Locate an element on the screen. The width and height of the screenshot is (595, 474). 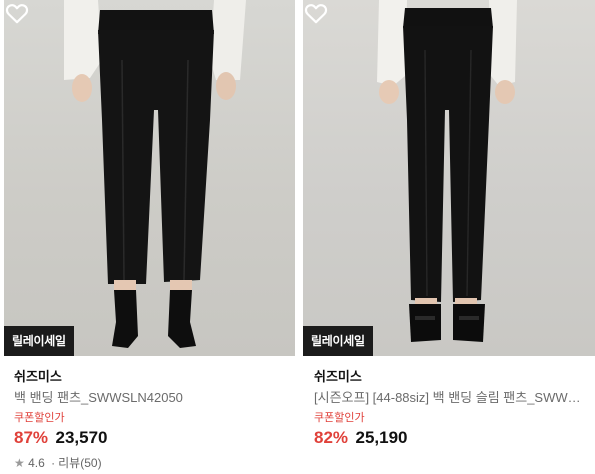
discount-rate: 82% is located at coordinates (331, 437).